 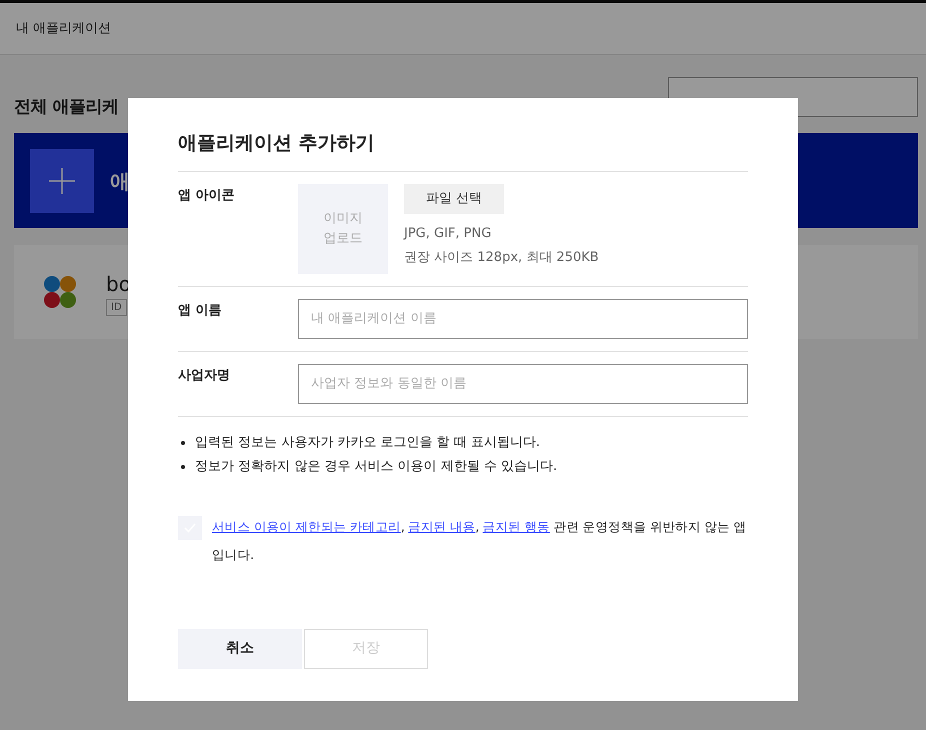 What do you see at coordinates (376, 467) in the screenshot?
I see `note-text: 정보가 정확하지 않은 경우 서비스 이용이 제한될 수 있습니다.` at bounding box center [376, 467].